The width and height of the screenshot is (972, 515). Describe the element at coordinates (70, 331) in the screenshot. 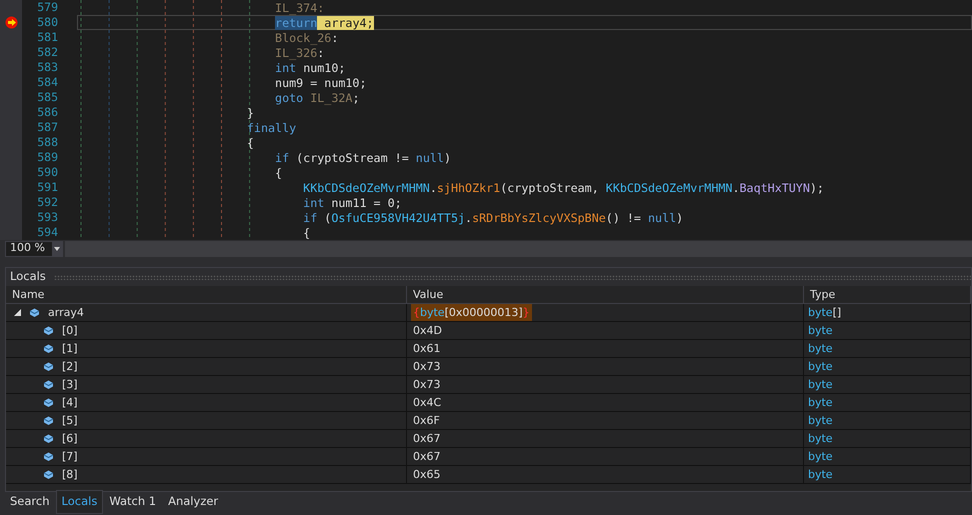

I see `variable-name: [0]` at that location.